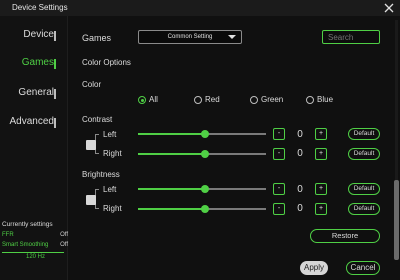  I want to click on sidebar-item-device: Device, so click(34, 36).